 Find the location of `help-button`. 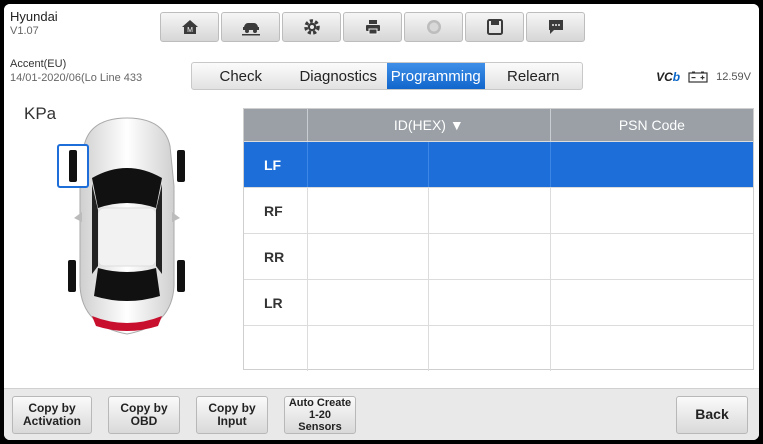

help-button is located at coordinates (433, 27).